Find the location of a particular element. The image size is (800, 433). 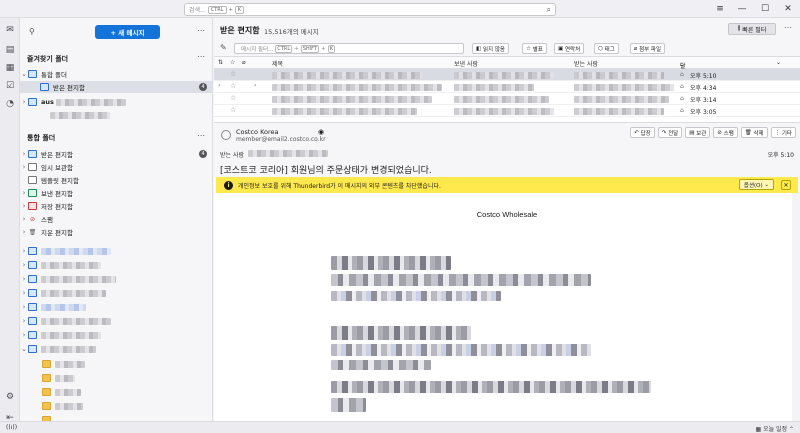

account-item-7: › is located at coordinates (116, 321).